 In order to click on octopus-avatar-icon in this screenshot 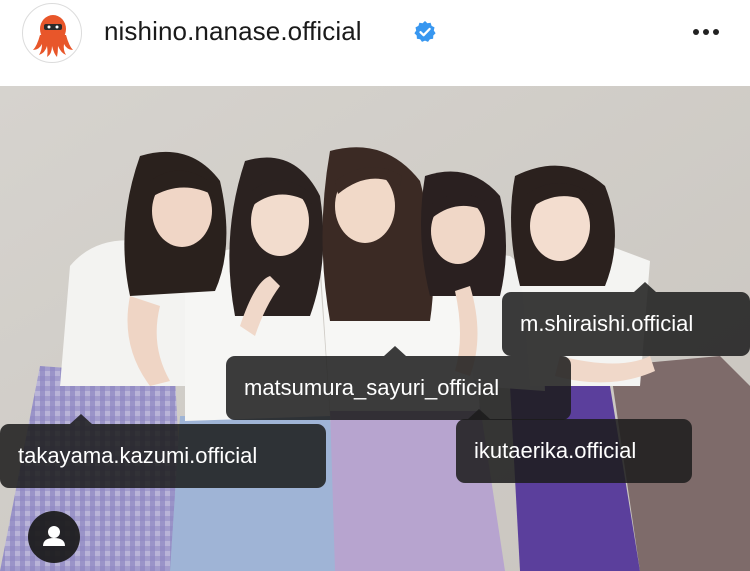, I will do `click(53, 36)`.